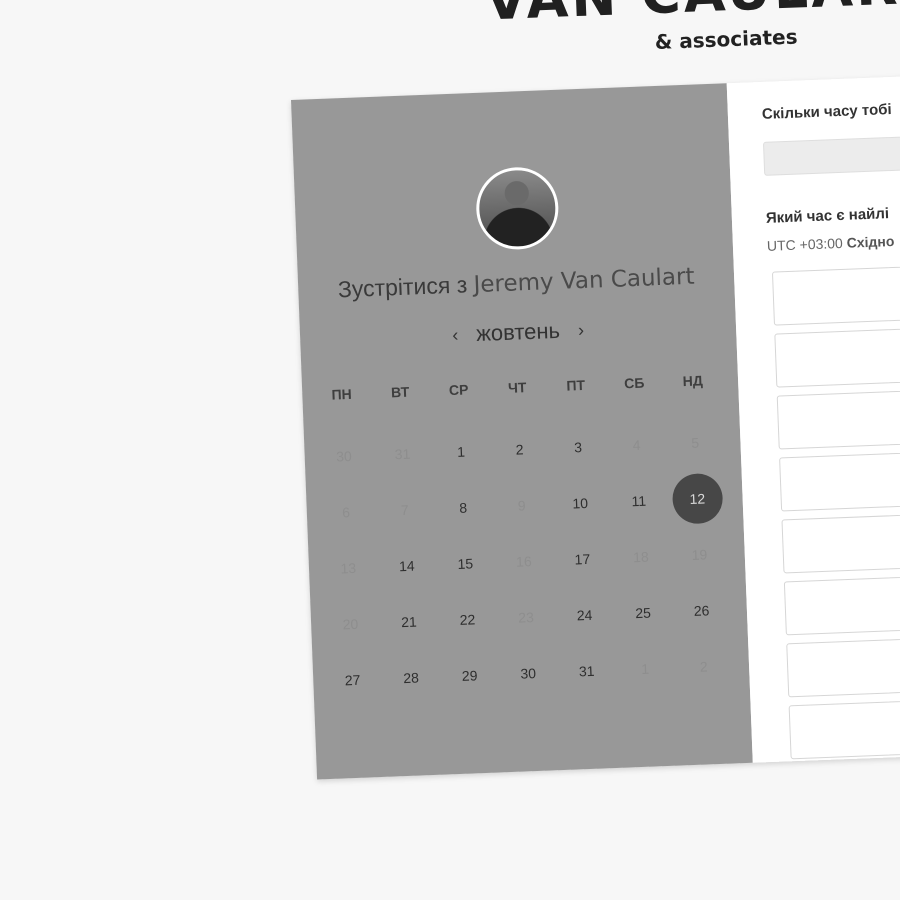  I want to click on calendar-day-number: 25, so click(643, 613).